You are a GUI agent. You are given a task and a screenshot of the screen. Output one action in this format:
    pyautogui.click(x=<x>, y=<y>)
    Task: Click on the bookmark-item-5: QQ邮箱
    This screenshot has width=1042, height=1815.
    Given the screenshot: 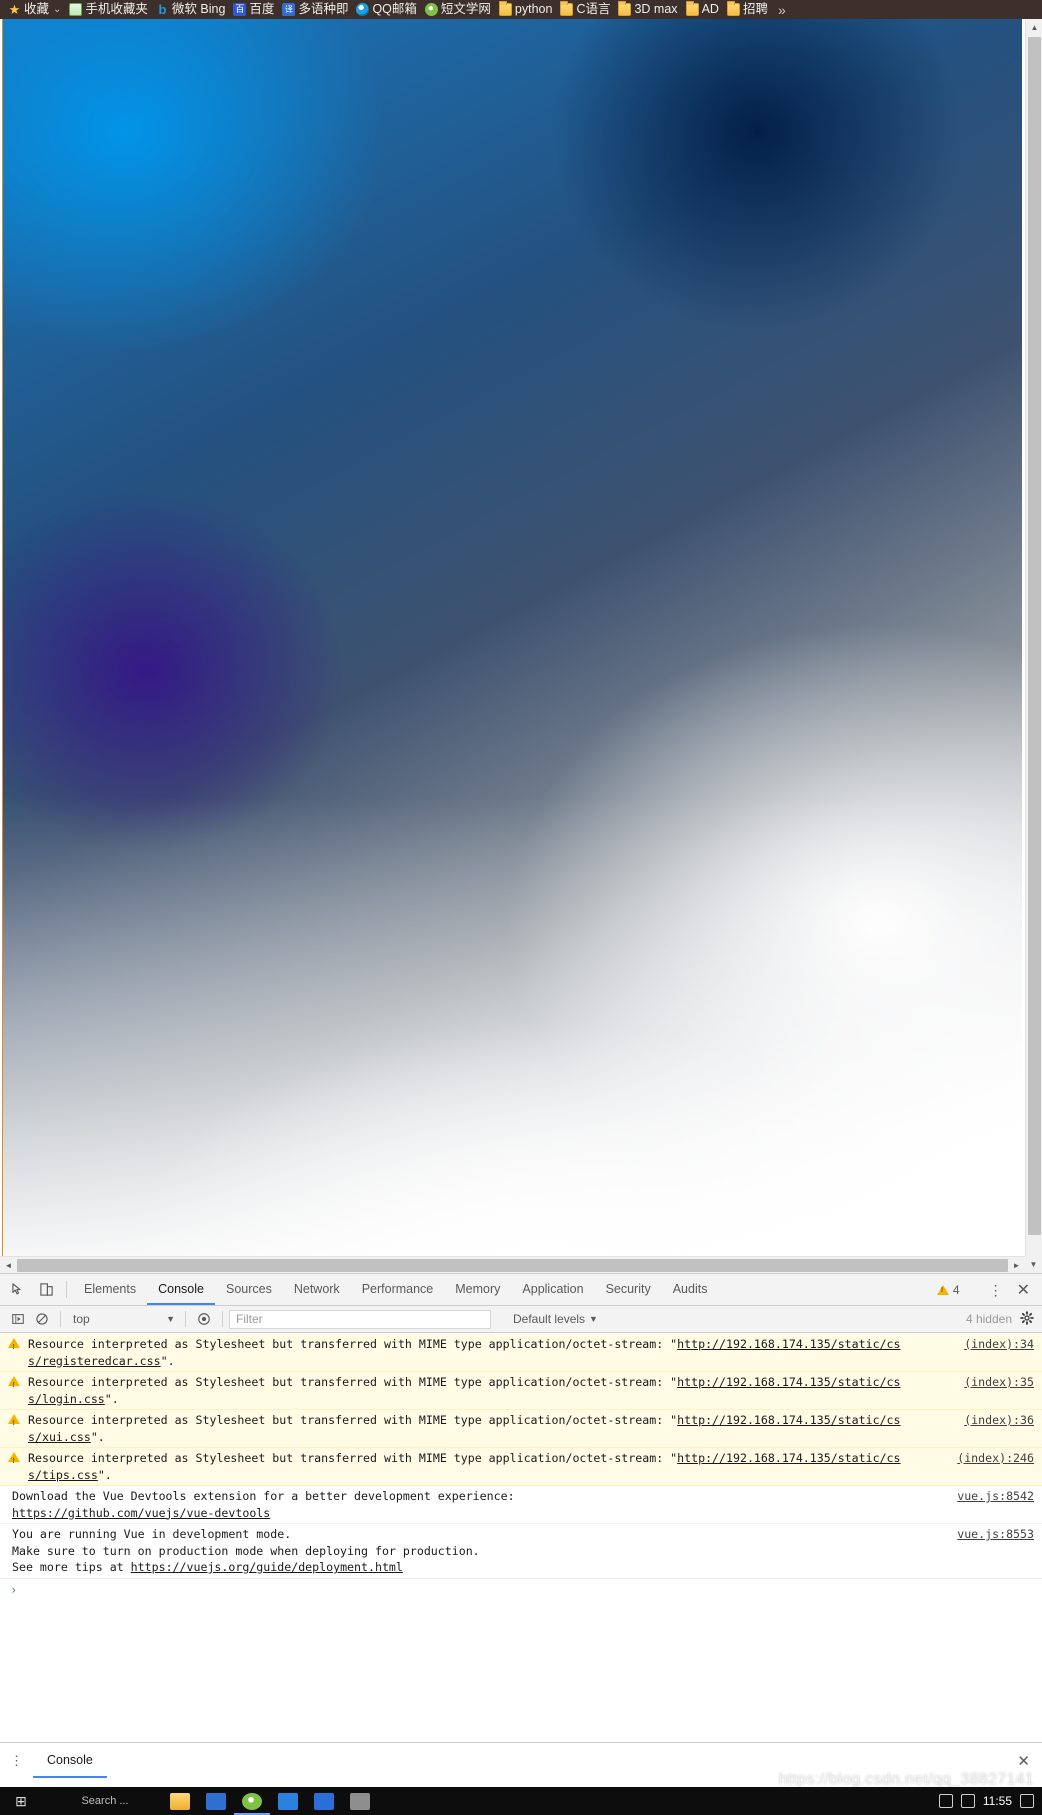 What is the action you would take?
    pyautogui.click(x=386, y=9)
    